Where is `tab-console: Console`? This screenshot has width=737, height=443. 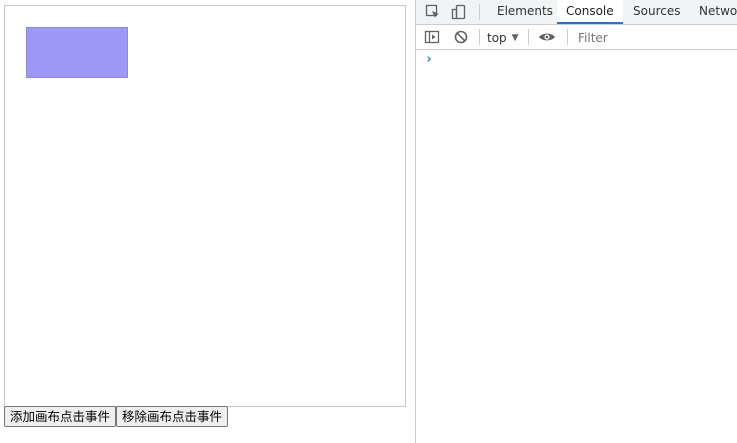
tab-console: Console is located at coordinates (590, 12).